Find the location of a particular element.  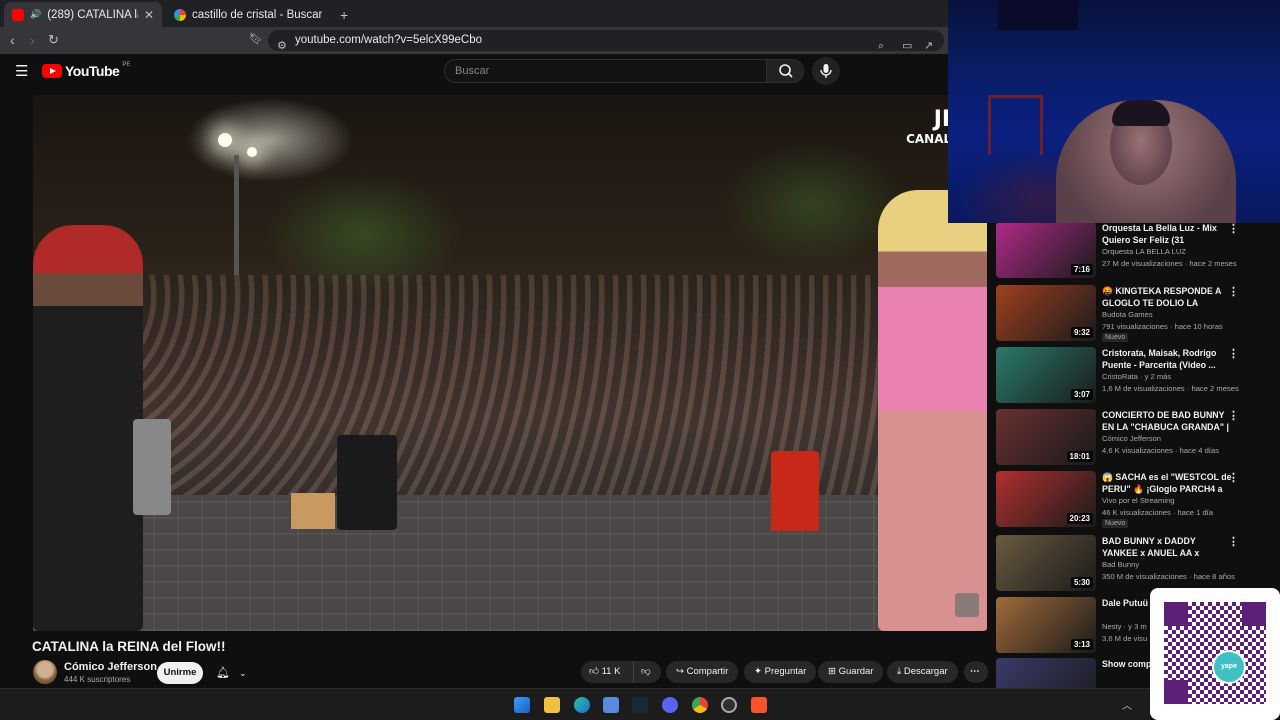

channel-avatar is located at coordinates (45, 672).